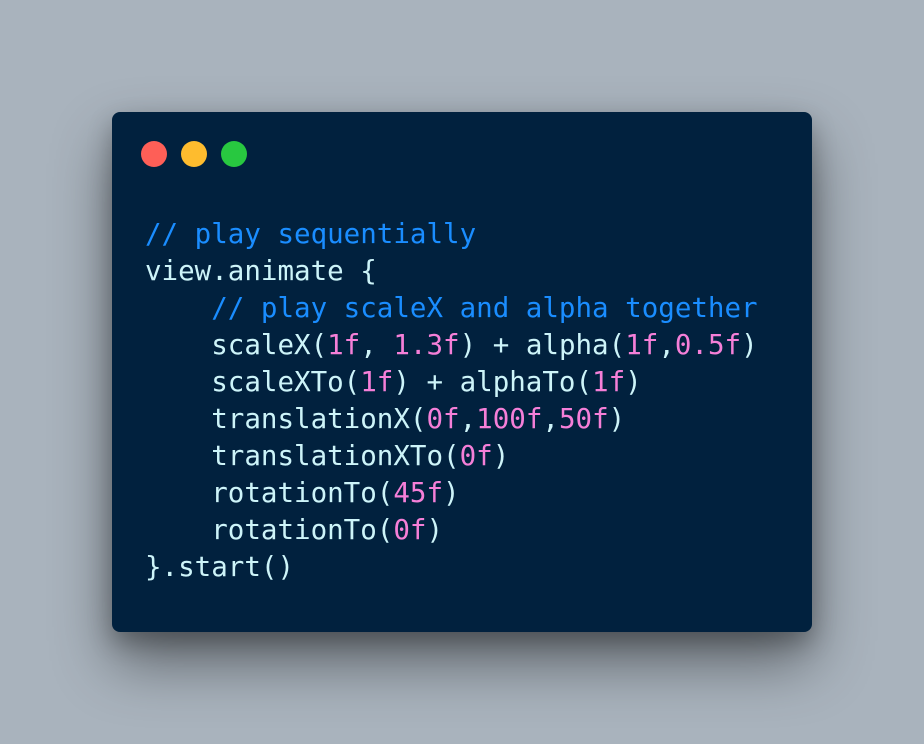  I want to click on window-controls, so click(194, 154).